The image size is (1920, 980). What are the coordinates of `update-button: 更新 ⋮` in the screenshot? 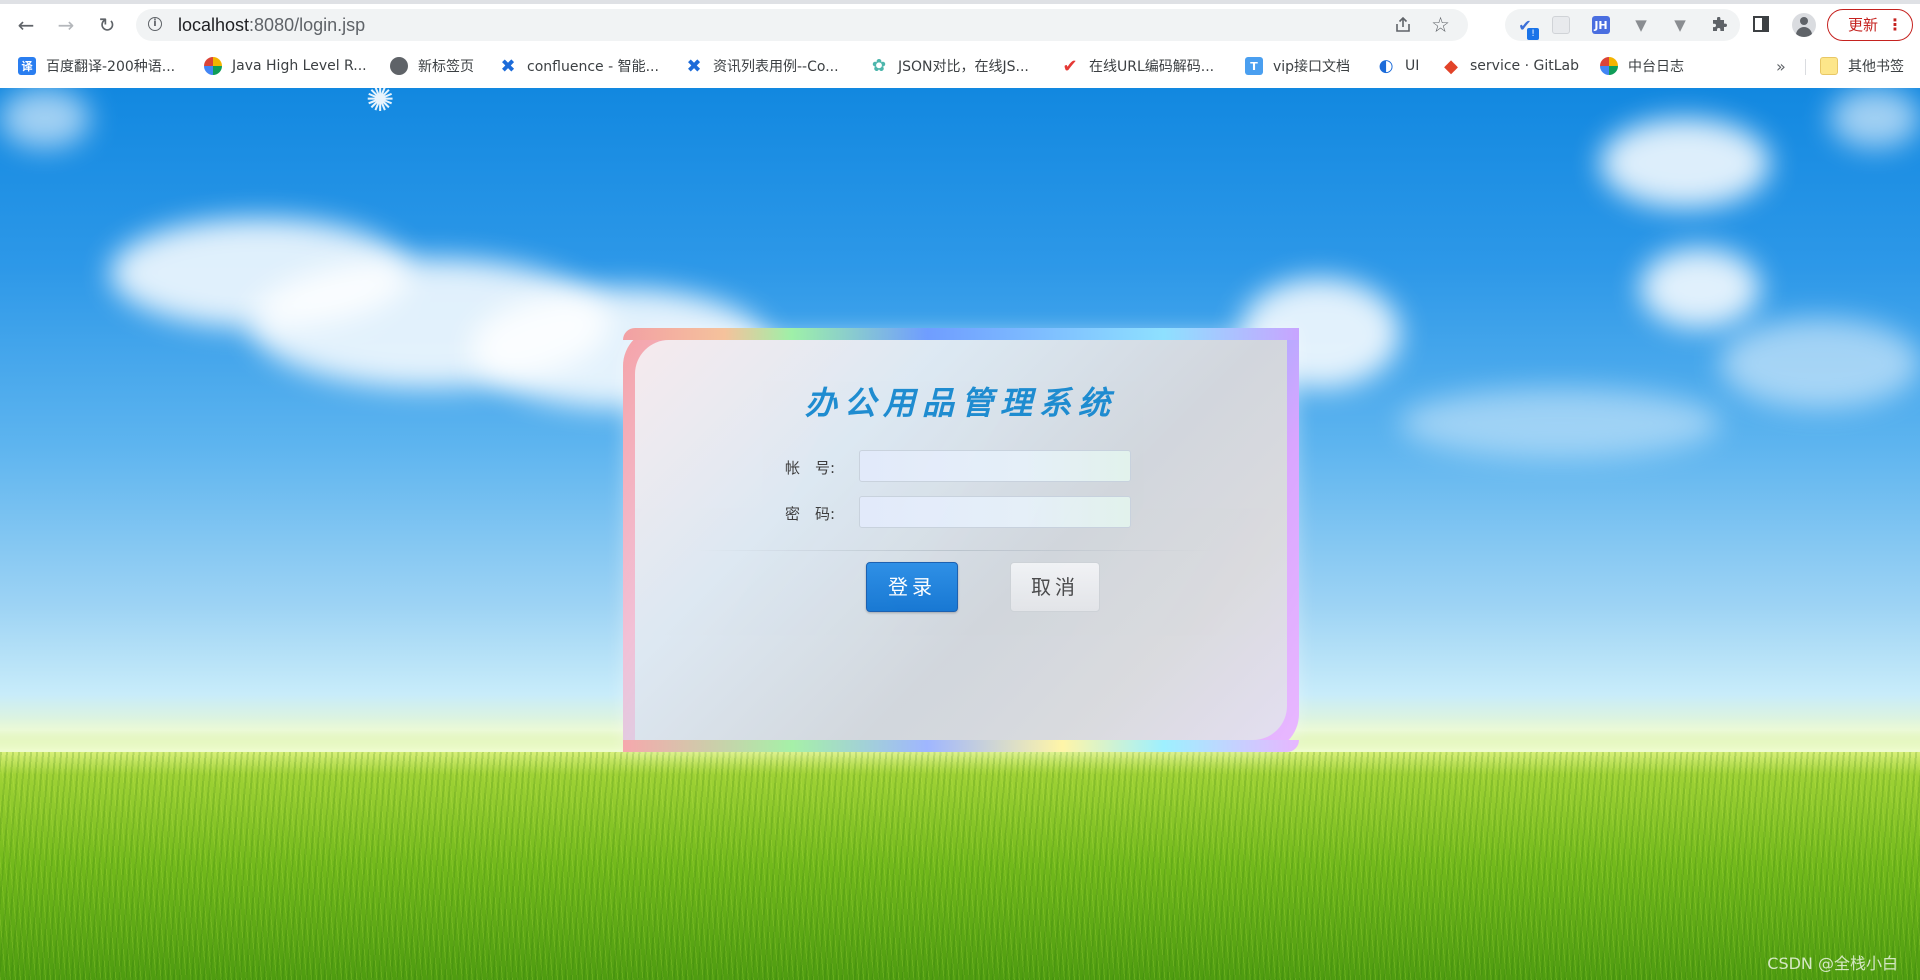 It's located at (1870, 25).